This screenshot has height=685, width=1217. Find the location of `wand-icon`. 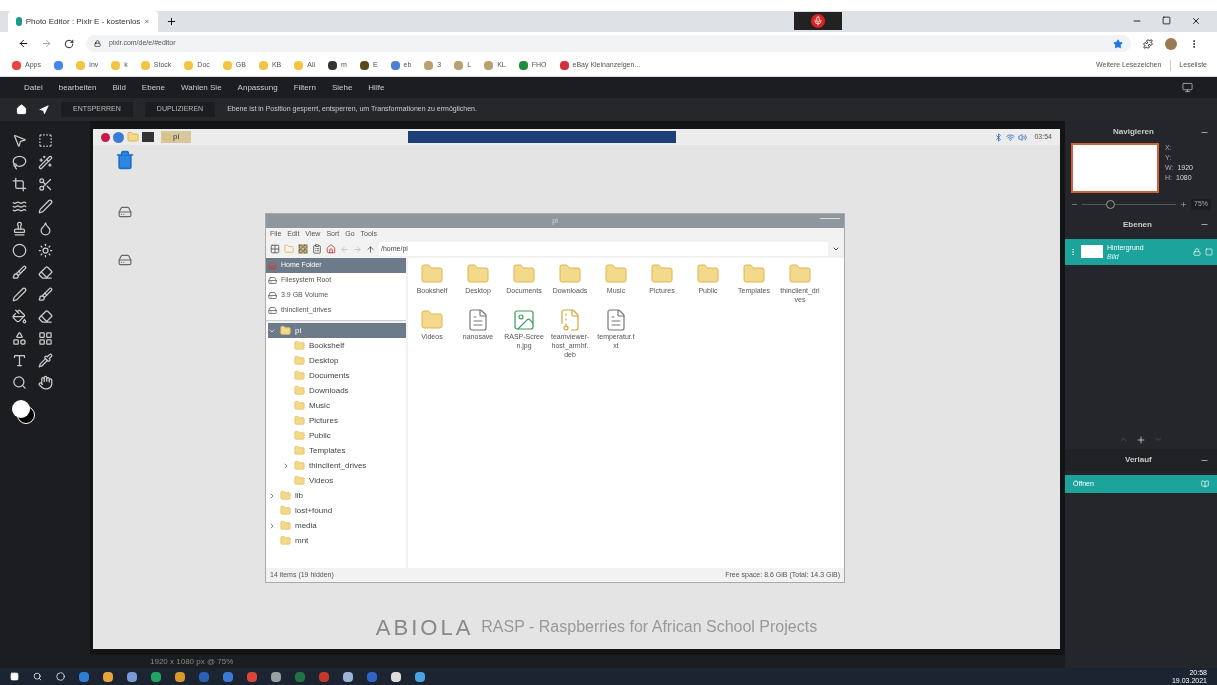

wand-icon is located at coordinates (45, 162).